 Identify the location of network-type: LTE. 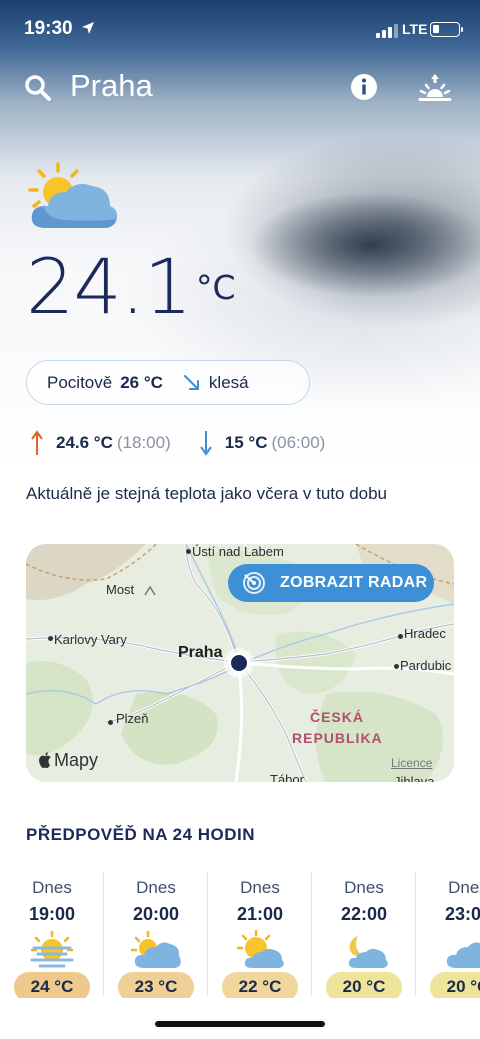
(415, 29).